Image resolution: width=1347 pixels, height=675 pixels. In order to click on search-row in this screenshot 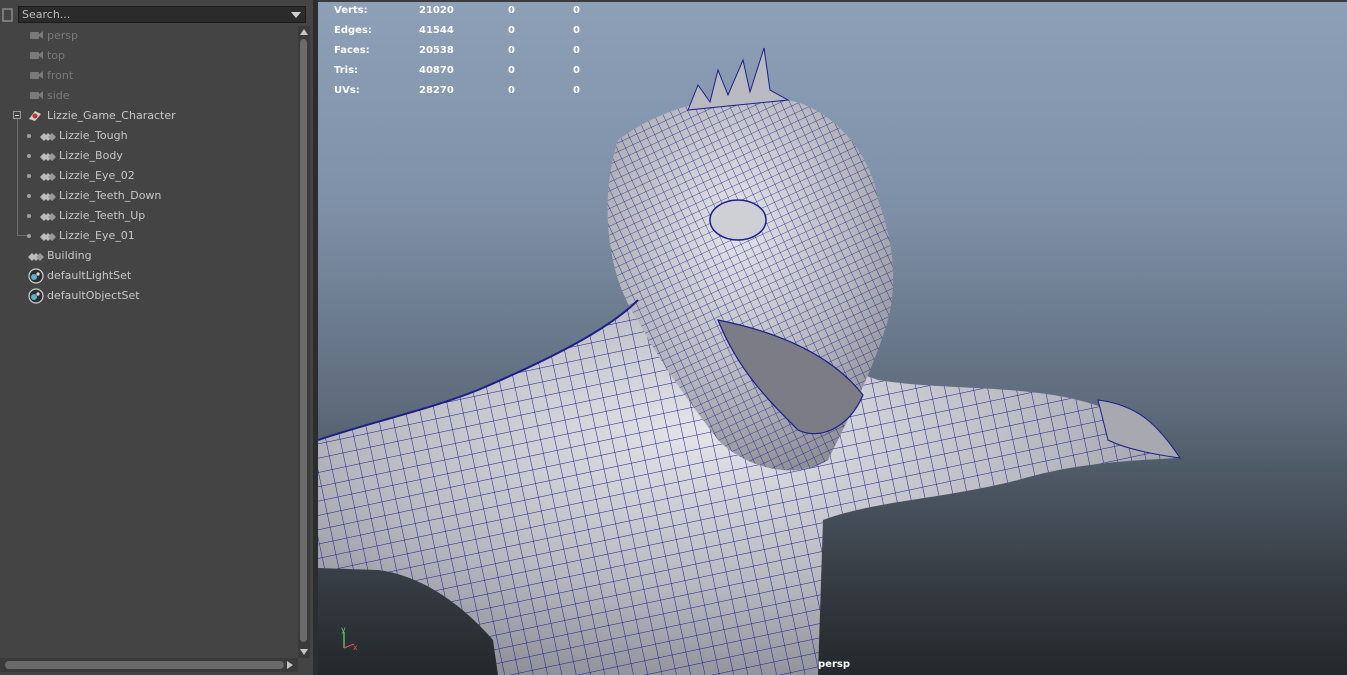, I will do `click(156, 15)`.